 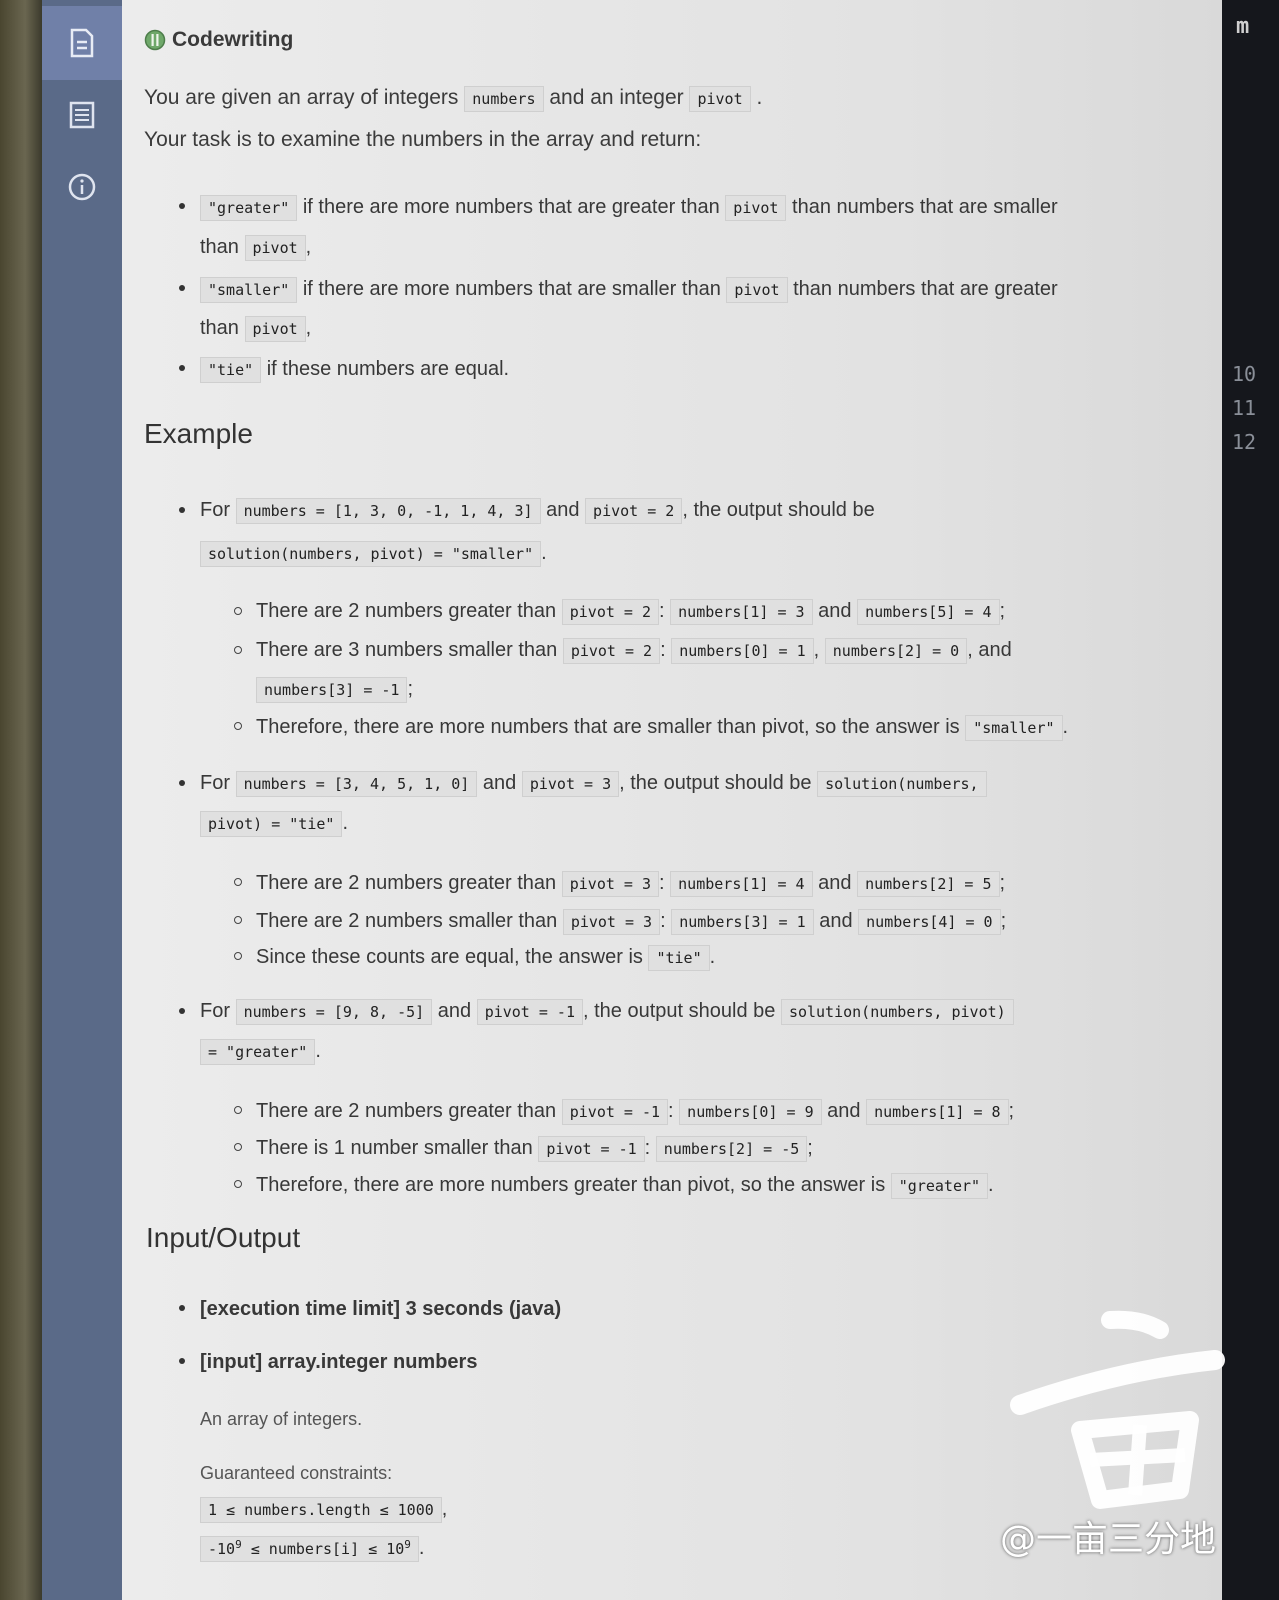 What do you see at coordinates (1244, 374) in the screenshot?
I see `line-number: 10` at bounding box center [1244, 374].